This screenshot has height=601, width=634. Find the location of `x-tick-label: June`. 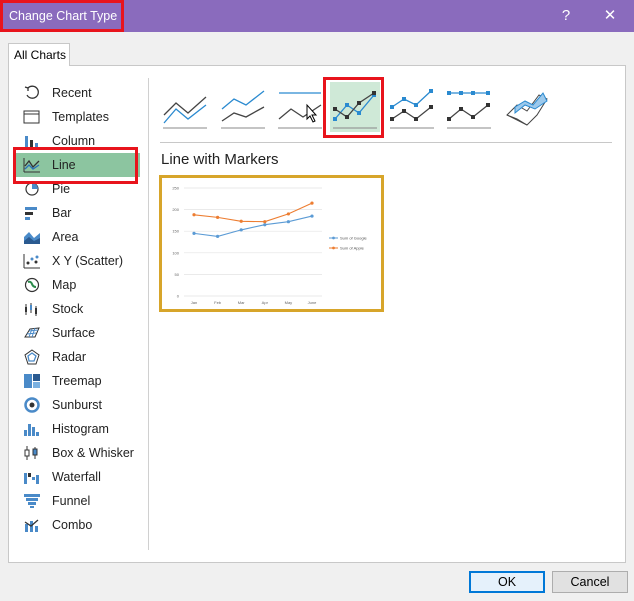

x-tick-label: June is located at coordinates (312, 302).